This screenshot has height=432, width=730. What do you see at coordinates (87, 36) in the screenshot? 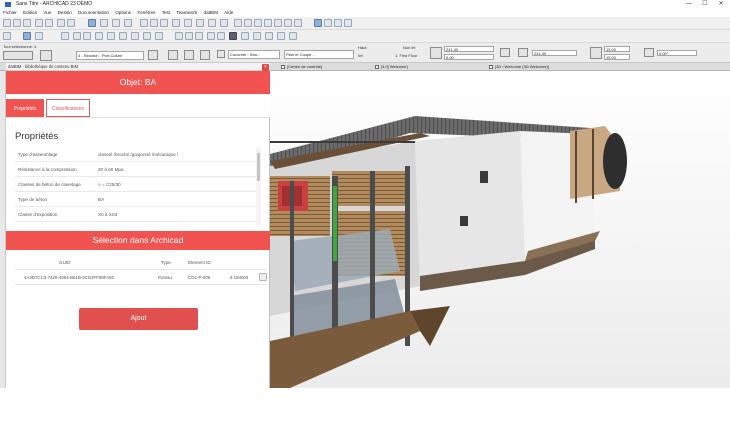
I see `lock-icon` at bounding box center [87, 36].